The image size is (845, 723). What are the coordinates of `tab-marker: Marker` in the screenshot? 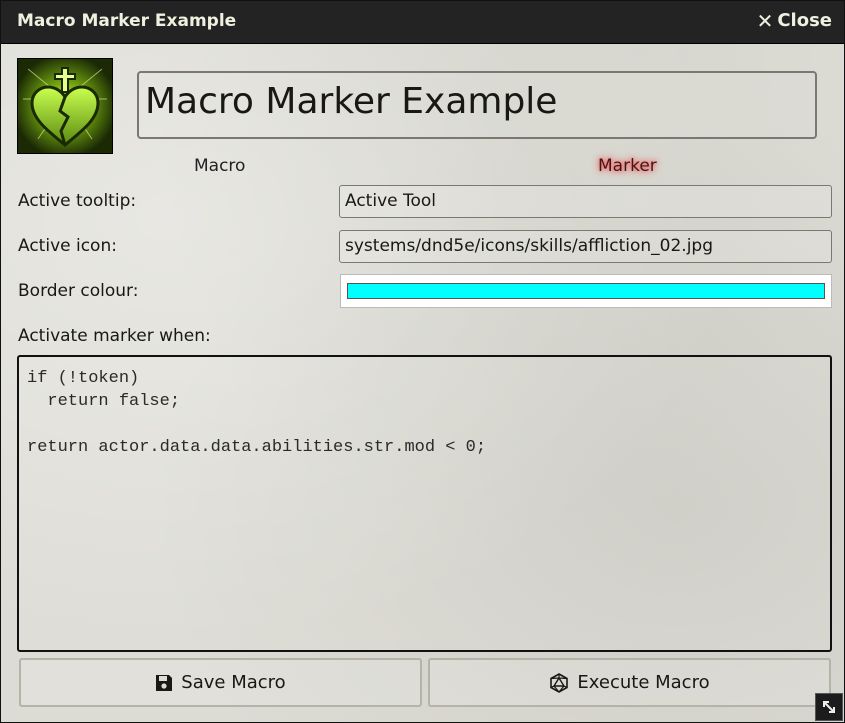 It's located at (627, 166).